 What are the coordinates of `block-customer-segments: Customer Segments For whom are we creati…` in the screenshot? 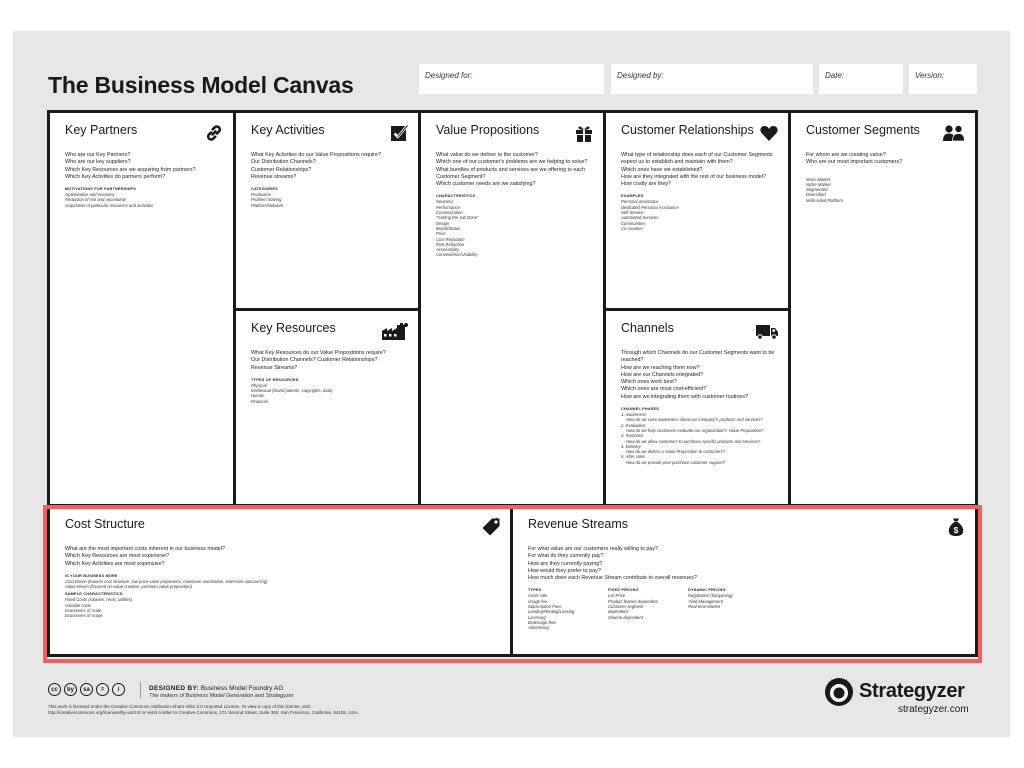 It's located at (883, 308).